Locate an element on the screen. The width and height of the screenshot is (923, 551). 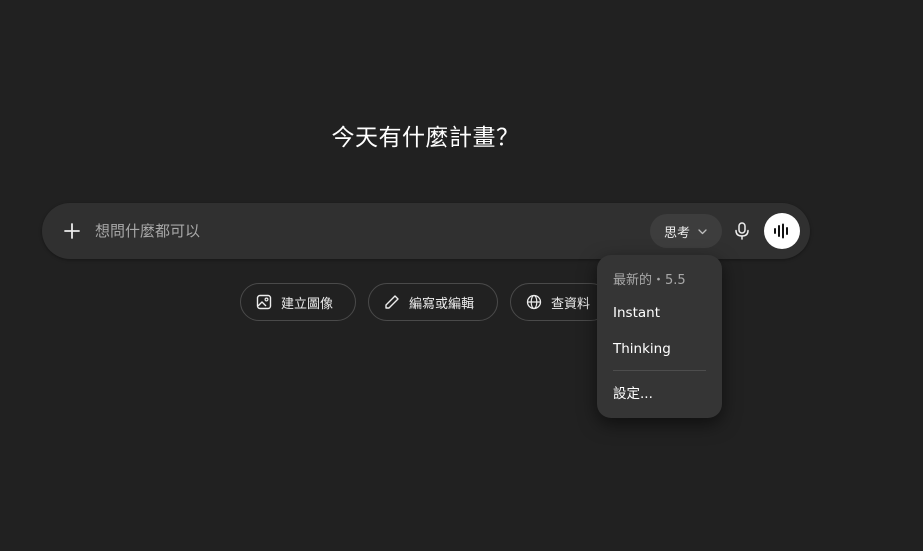
suggestion-label: 編寫或編輯 is located at coordinates (442, 304).